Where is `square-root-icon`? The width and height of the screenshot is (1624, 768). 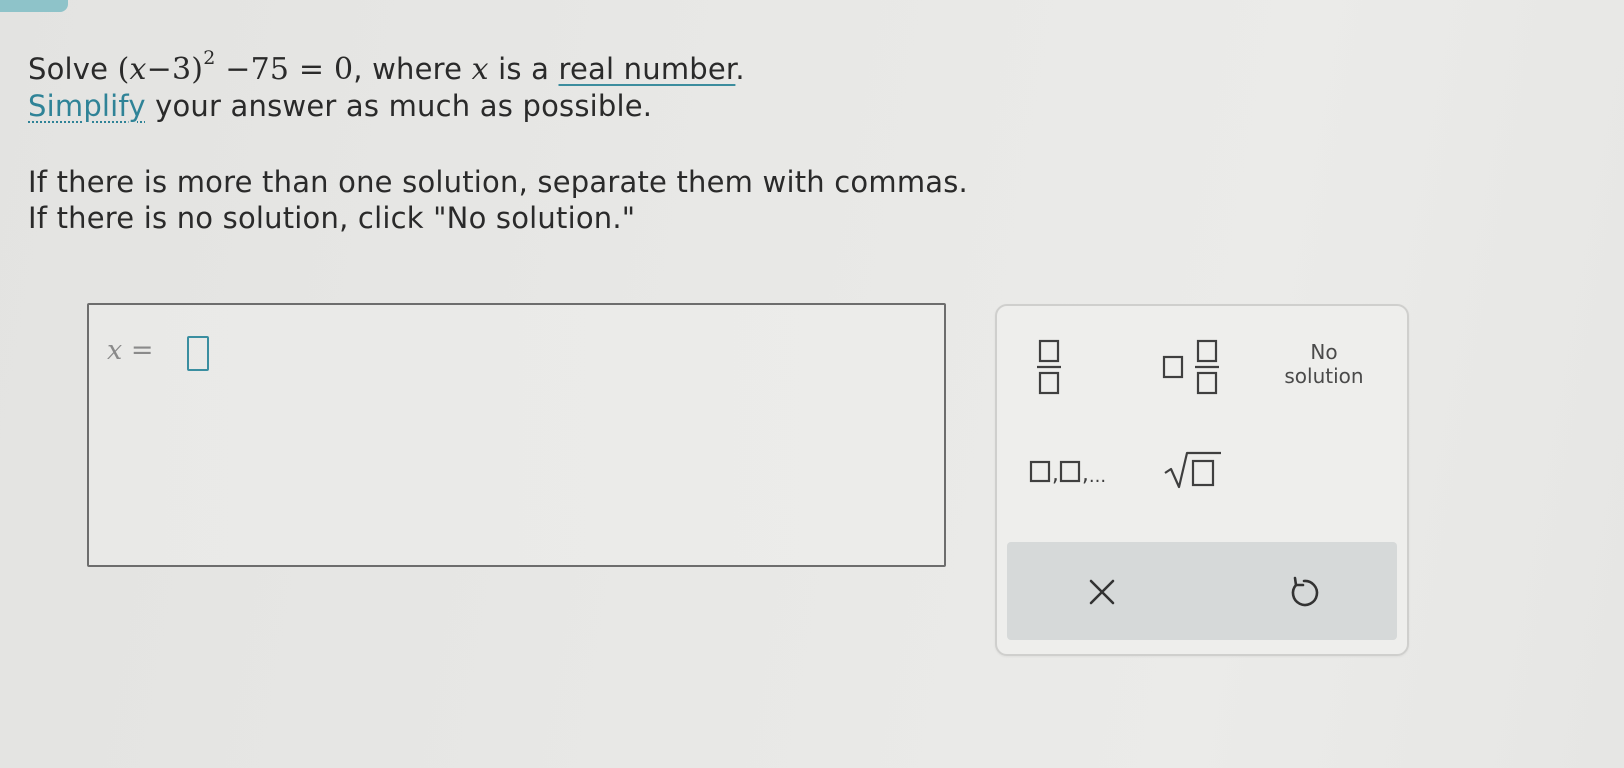 square-root-icon is located at coordinates (1192, 470).